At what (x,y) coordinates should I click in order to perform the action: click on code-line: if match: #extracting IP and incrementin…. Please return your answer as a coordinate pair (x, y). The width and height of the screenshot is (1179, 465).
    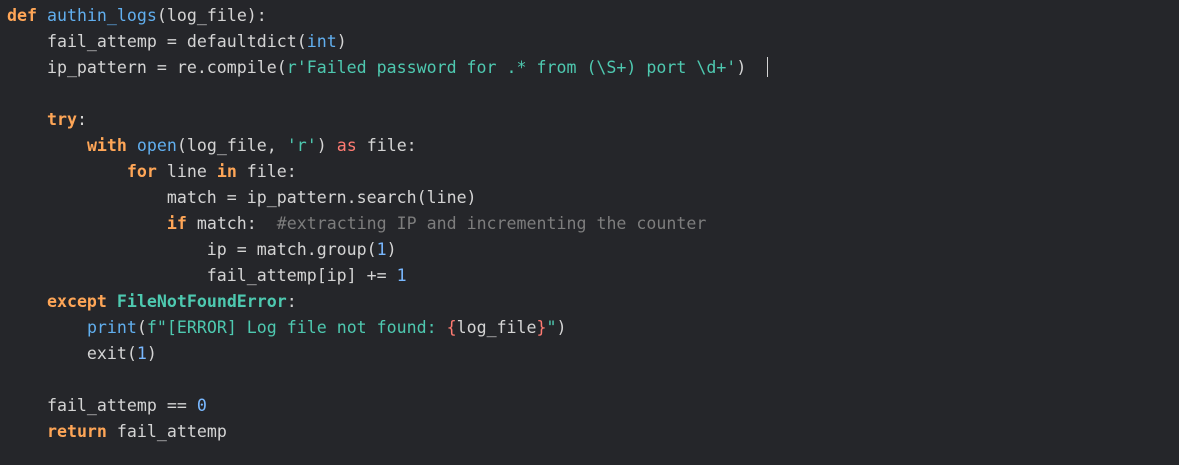
    Looking at the image, I should click on (357, 224).